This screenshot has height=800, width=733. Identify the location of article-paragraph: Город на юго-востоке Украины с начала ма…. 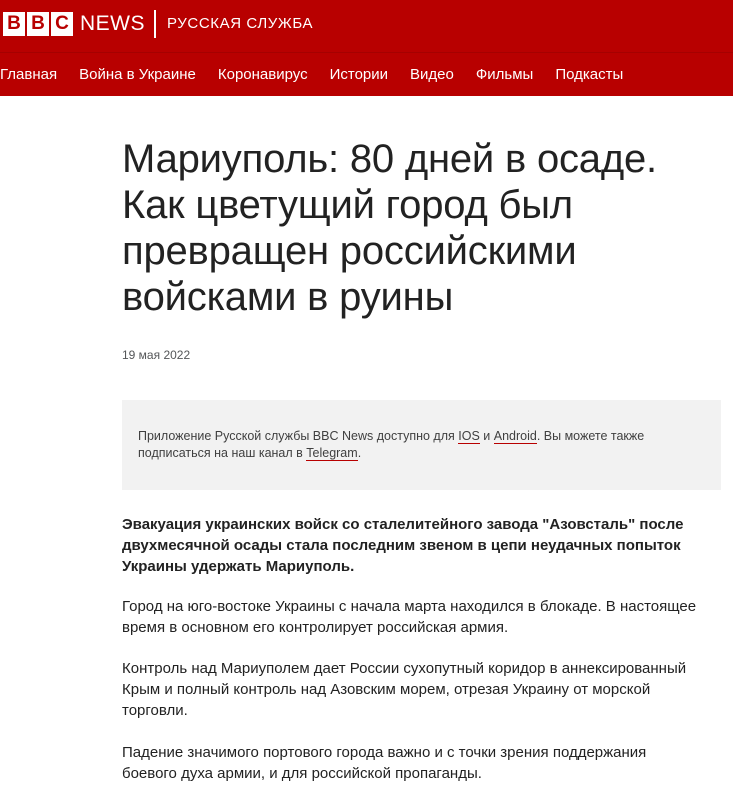
(409, 617).